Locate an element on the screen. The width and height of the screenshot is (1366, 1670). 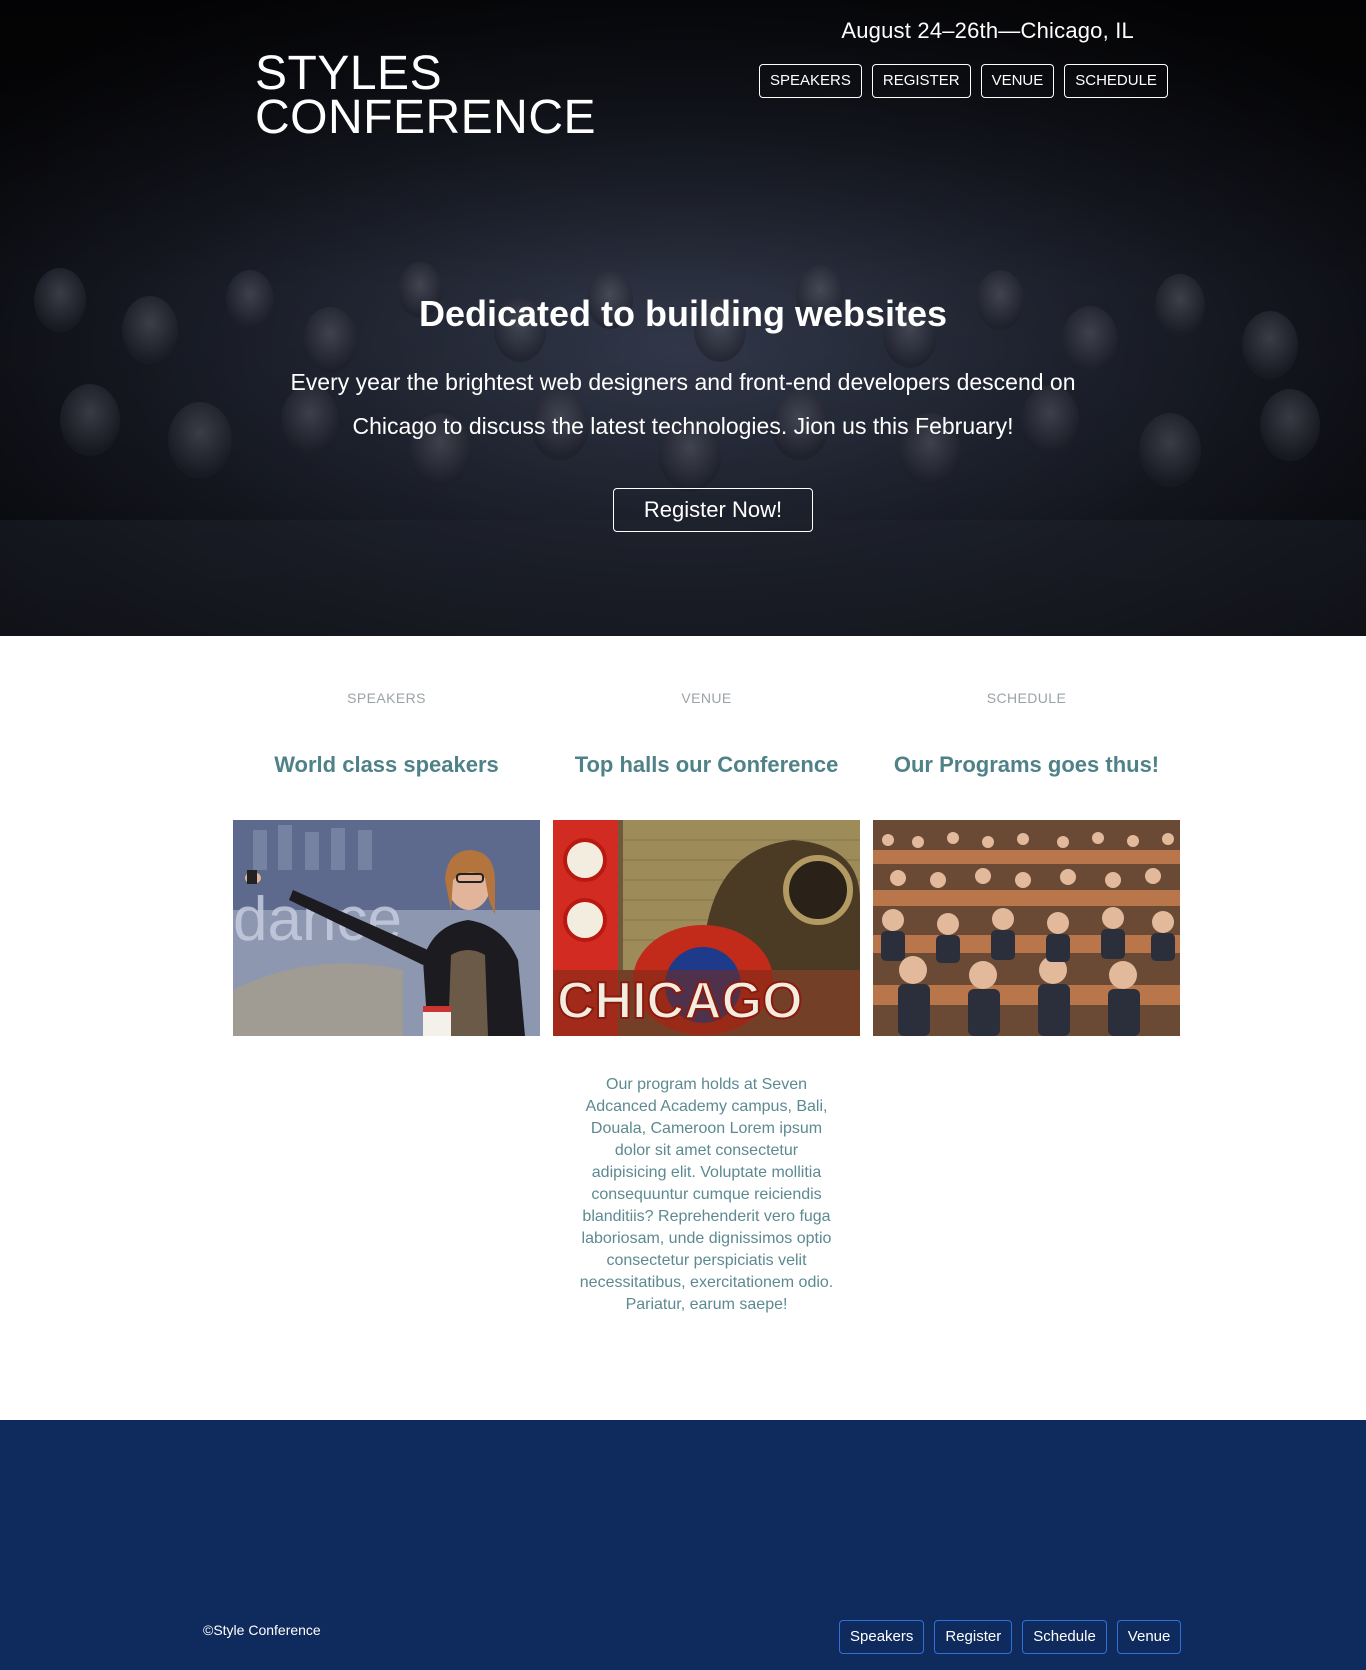
nav-venue-button: VENUE is located at coordinates (1017, 81).